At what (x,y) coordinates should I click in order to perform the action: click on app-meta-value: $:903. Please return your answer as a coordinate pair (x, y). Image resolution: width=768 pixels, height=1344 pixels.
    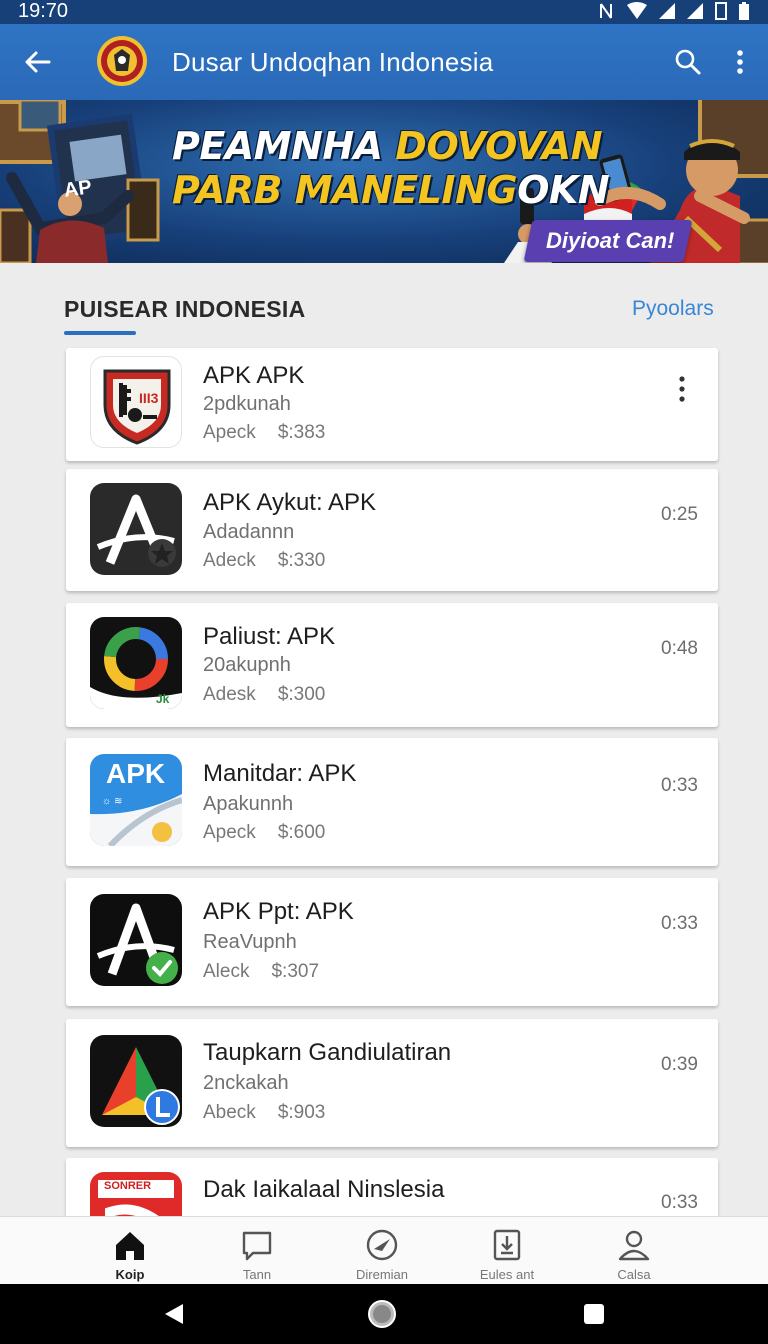
    Looking at the image, I should click on (301, 1112).